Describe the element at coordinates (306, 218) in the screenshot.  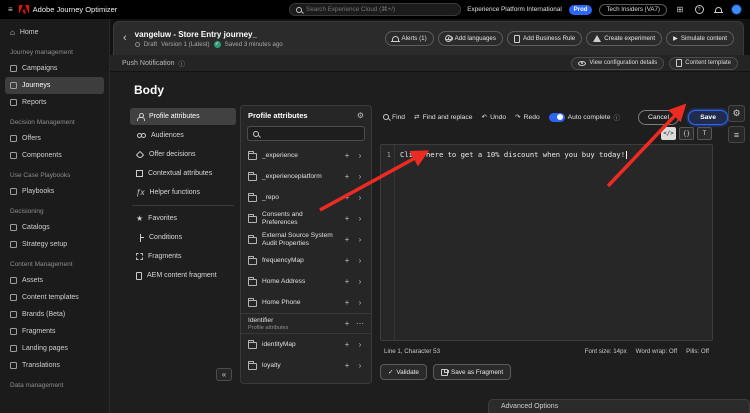
I see `attribute-row: Consents and Preferences + ›` at that location.